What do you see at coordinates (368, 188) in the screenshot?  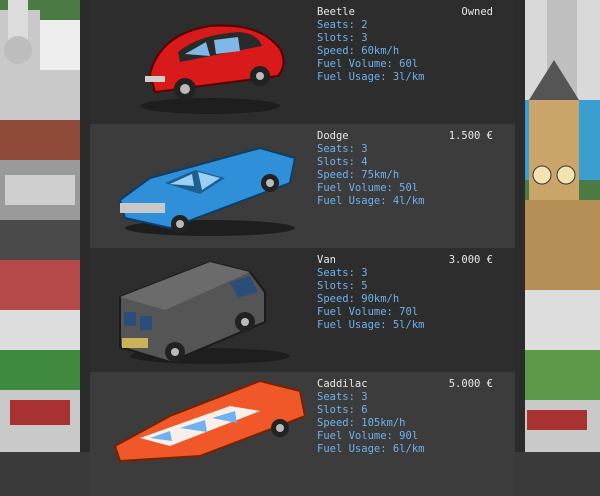 I see `vehicle-fuel-volume: Fuel Volume: 50l` at bounding box center [368, 188].